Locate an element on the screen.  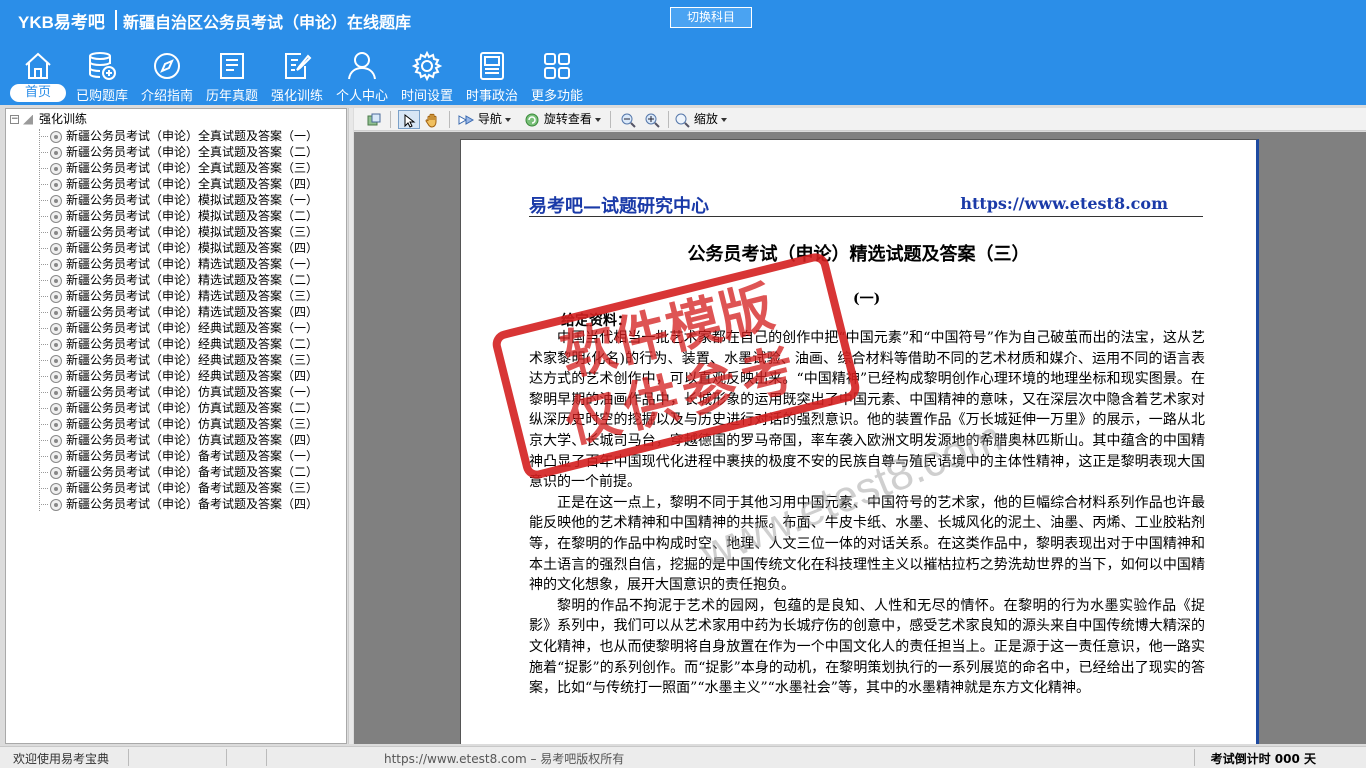
nav-home: 首页 is located at coordinates (38, 76).